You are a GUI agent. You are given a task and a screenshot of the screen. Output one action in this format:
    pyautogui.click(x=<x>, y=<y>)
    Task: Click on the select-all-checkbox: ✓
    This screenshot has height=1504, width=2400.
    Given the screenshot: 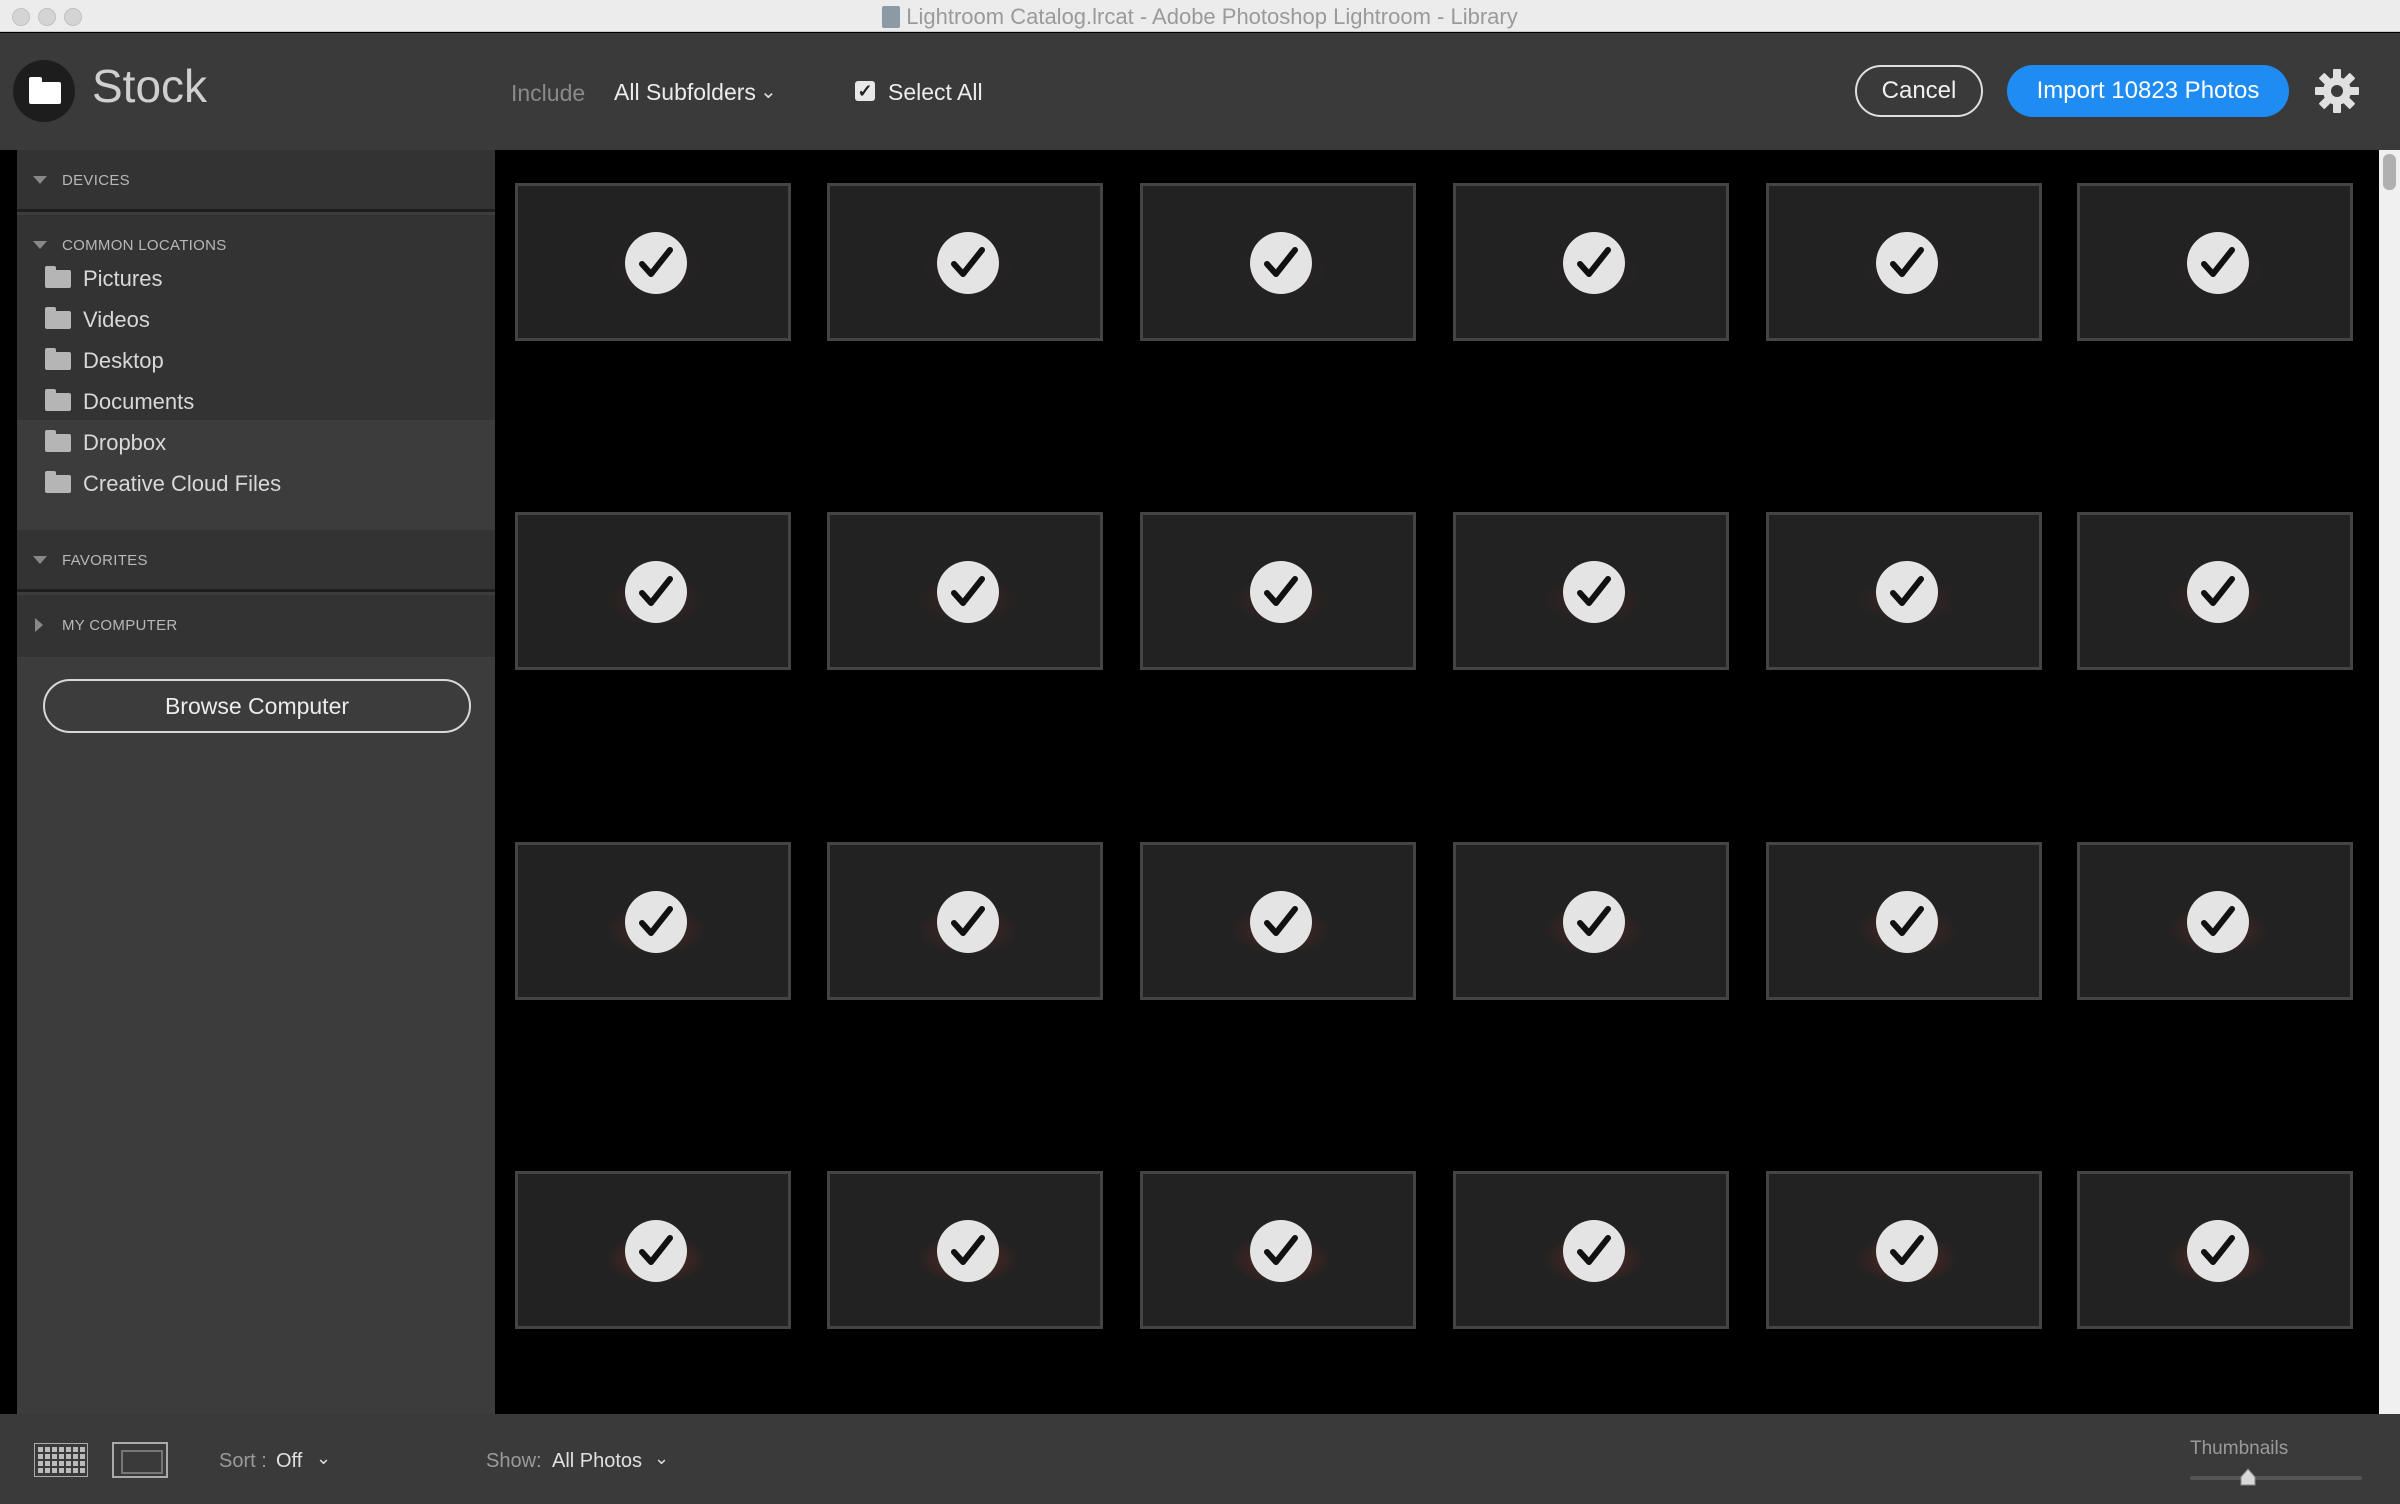 What is the action you would take?
    pyautogui.click(x=865, y=91)
    